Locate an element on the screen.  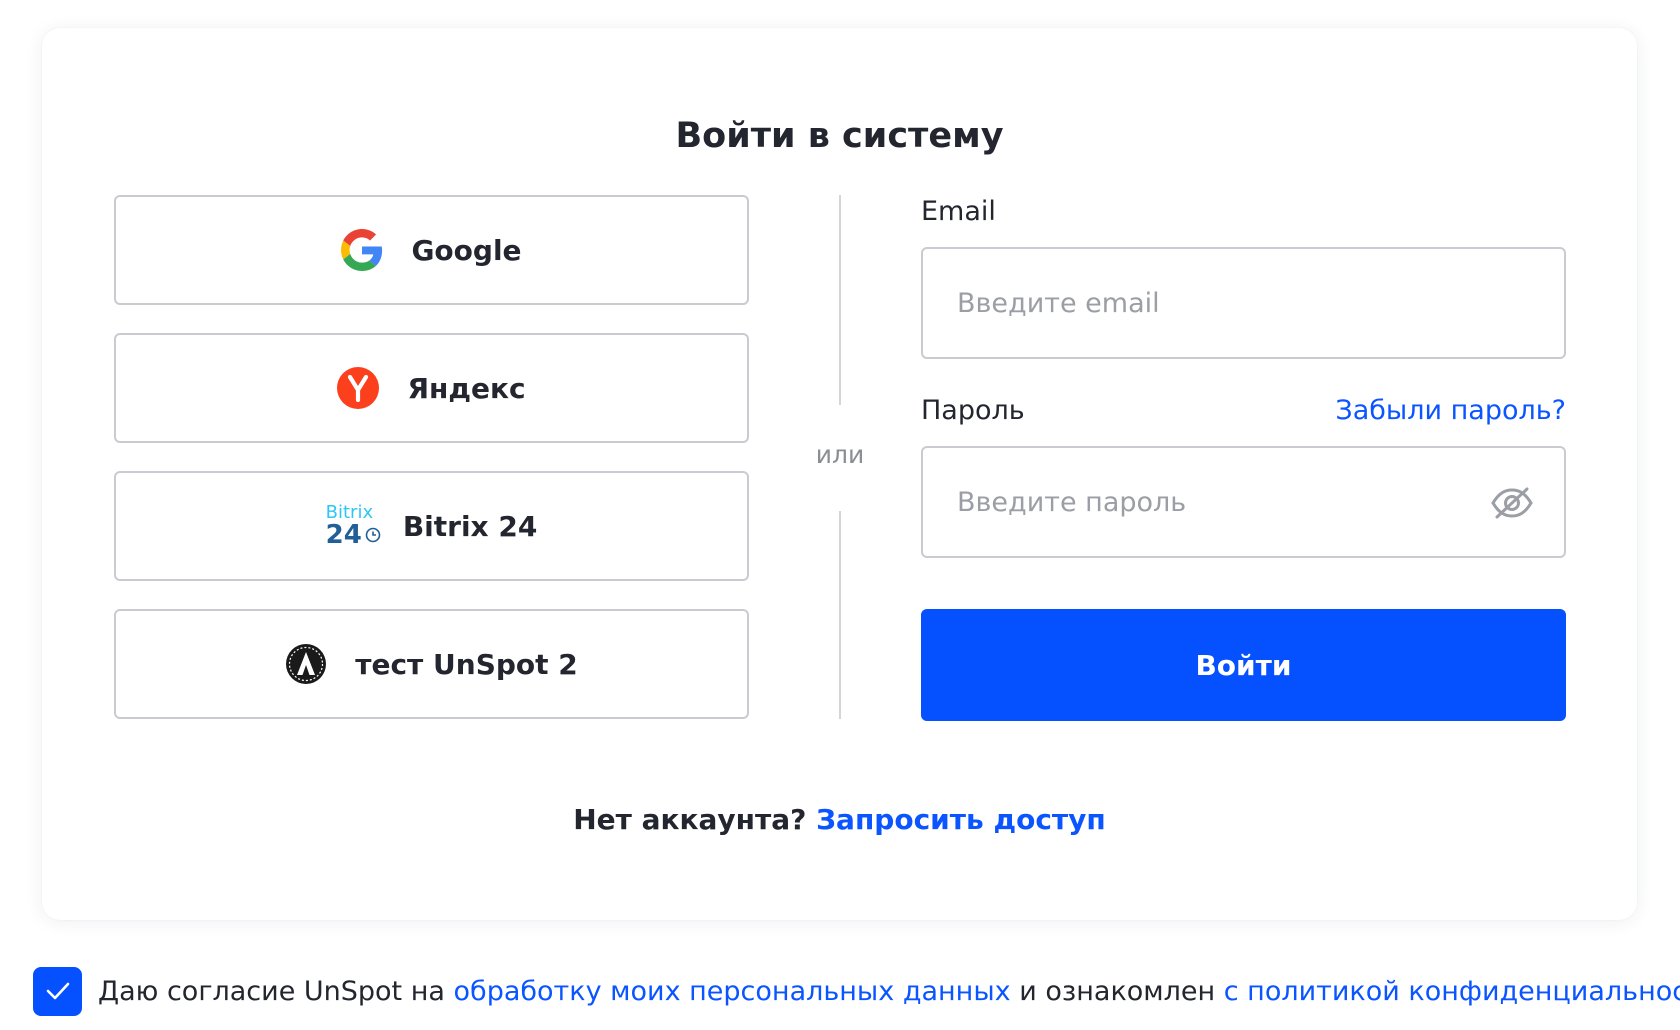
unspot-logo-icon is located at coordinates (306, 664).